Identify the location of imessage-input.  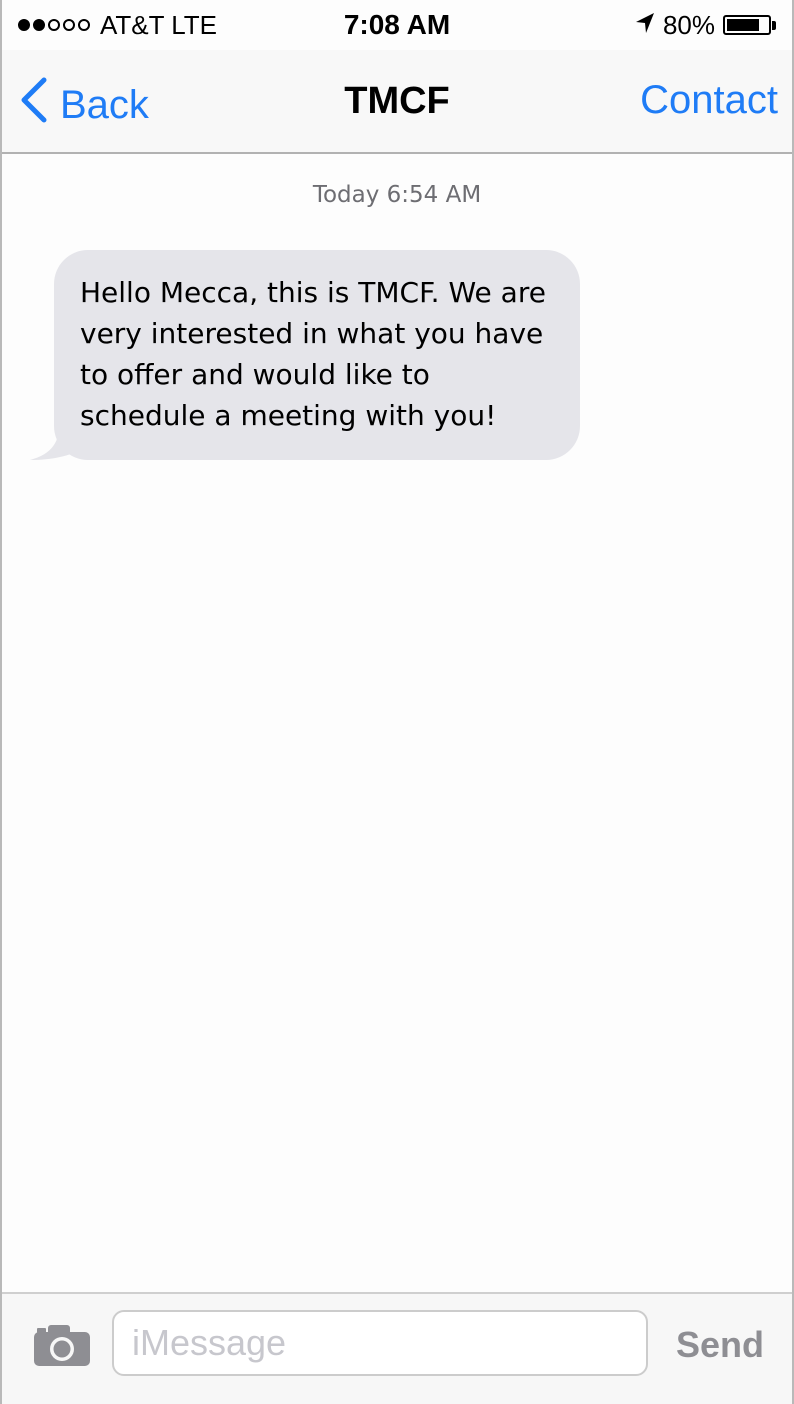
(380, 1343).